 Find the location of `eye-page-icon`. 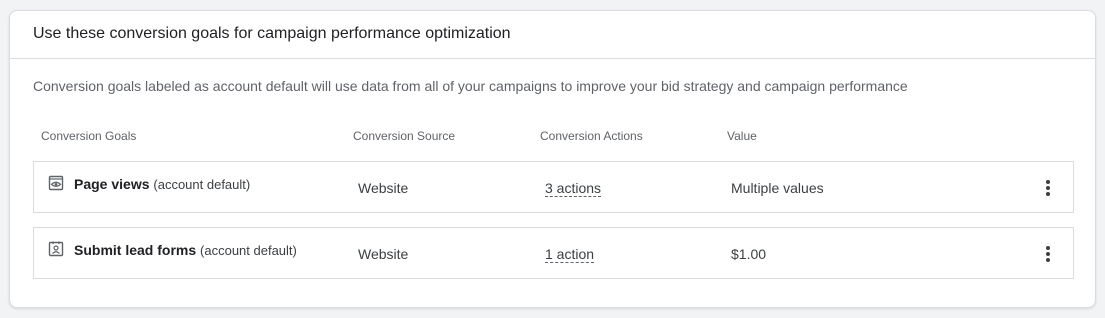

eye-page-icon is located at coordinates (56, 183).